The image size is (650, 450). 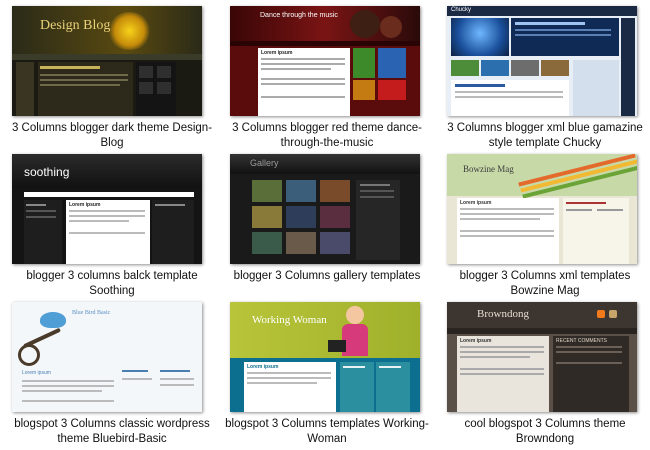 What do you see at coordinates (47, 172) in the screenshot?
I see `banner-title: soothing` at bounding box center [47, 172].